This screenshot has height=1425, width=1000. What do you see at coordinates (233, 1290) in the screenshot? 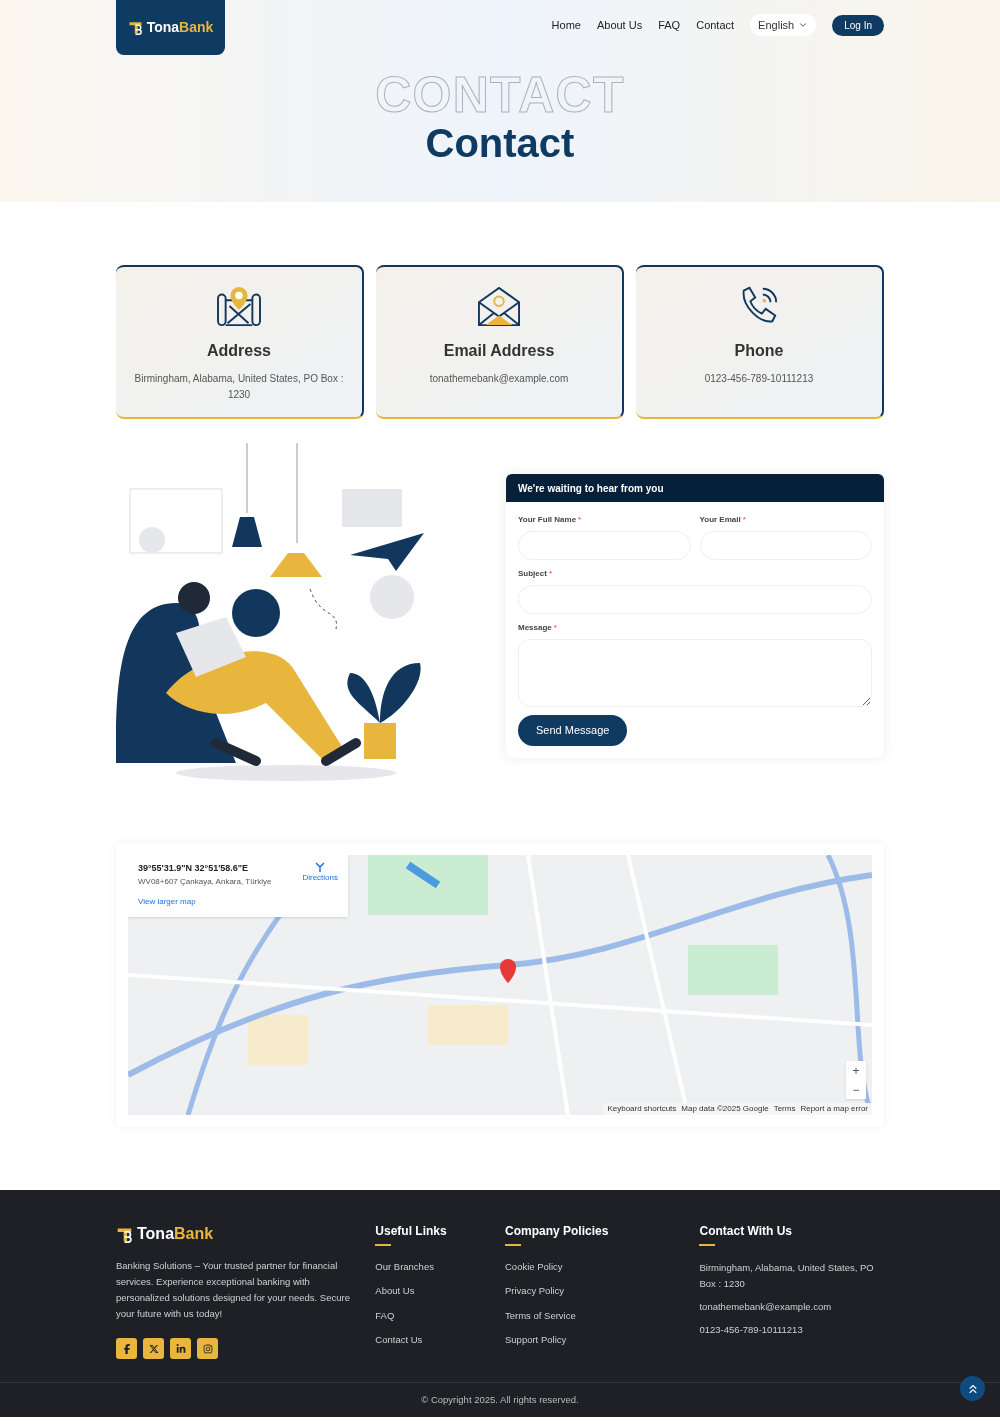
I see `footer-about-text: Banking Solutions – Your trusted partner for financial services. Experience exceptional banking with personalized solutions designed for your needs. Secure your future with us today!` at bounding box center [233, 1290].